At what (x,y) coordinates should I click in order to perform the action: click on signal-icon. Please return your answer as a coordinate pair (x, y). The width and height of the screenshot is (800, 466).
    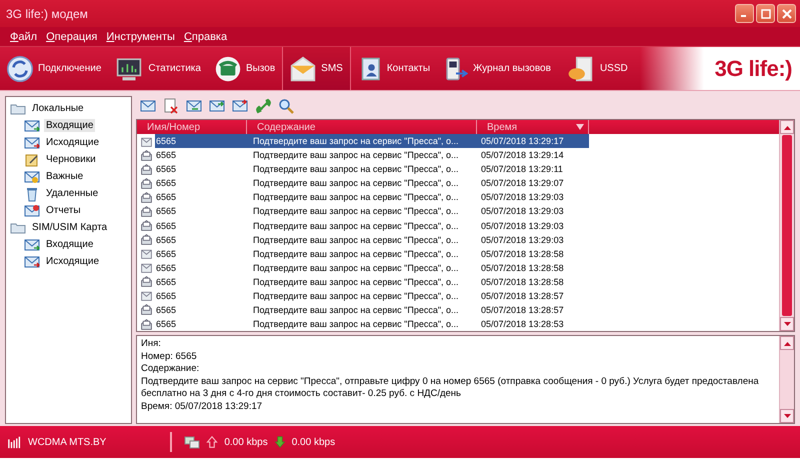
    Looking at the image, I should click on (15, 442).